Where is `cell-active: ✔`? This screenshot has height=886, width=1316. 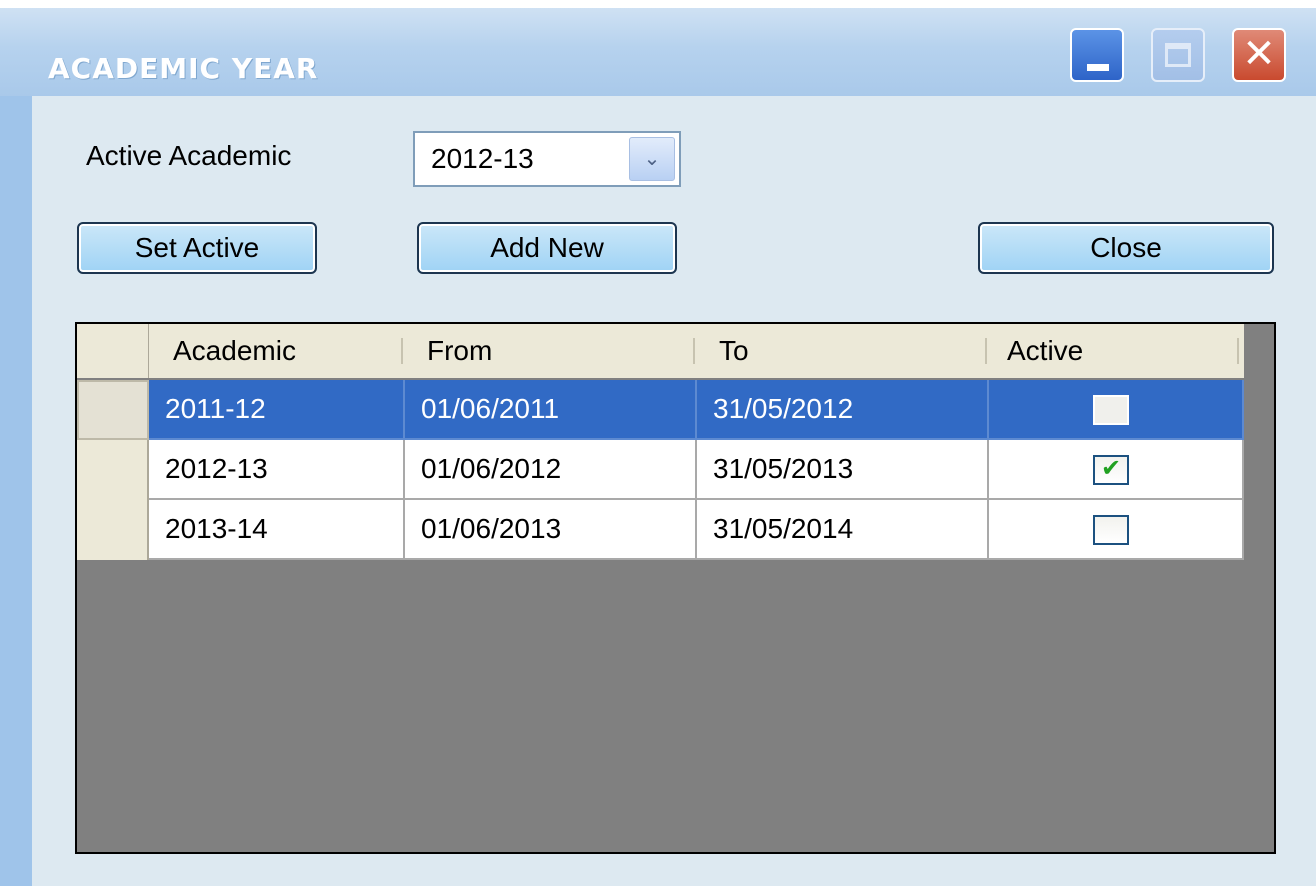 cell-active: ✔ is located at coordinates (1116, 470).